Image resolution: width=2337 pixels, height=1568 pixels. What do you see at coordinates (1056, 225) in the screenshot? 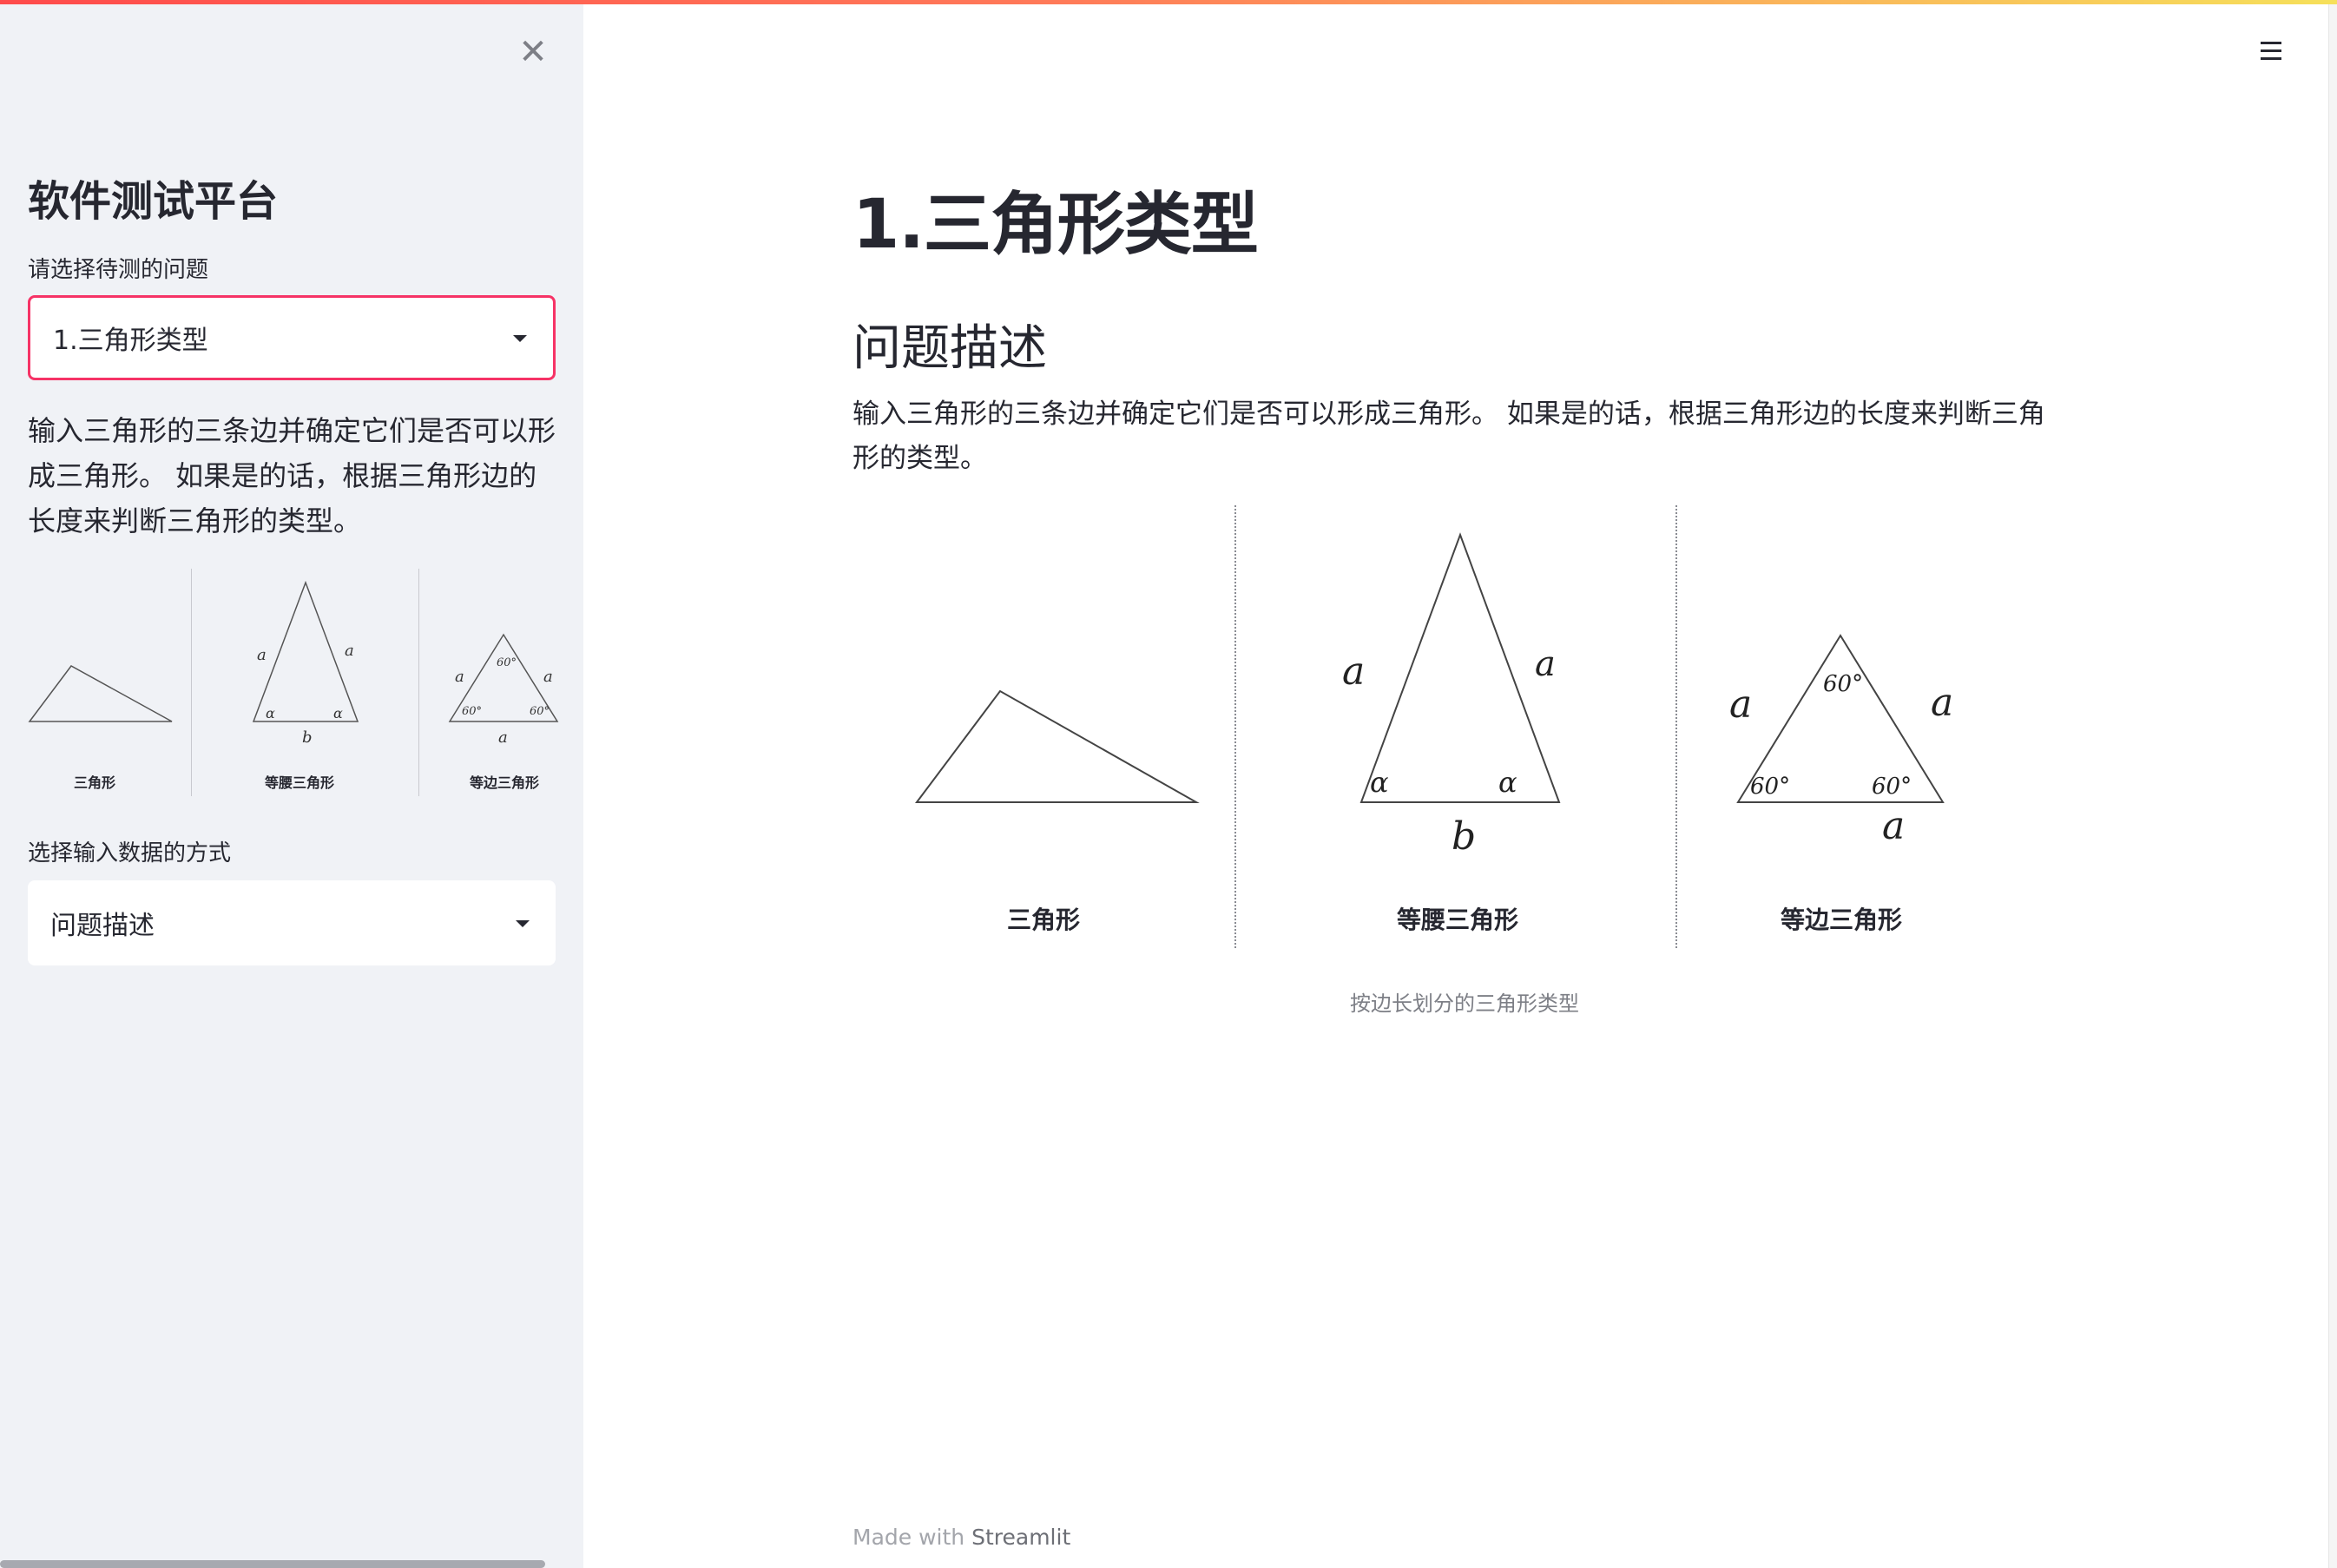
I see `page-title: 1.三角形类型` at bounding box center [1056, 225].